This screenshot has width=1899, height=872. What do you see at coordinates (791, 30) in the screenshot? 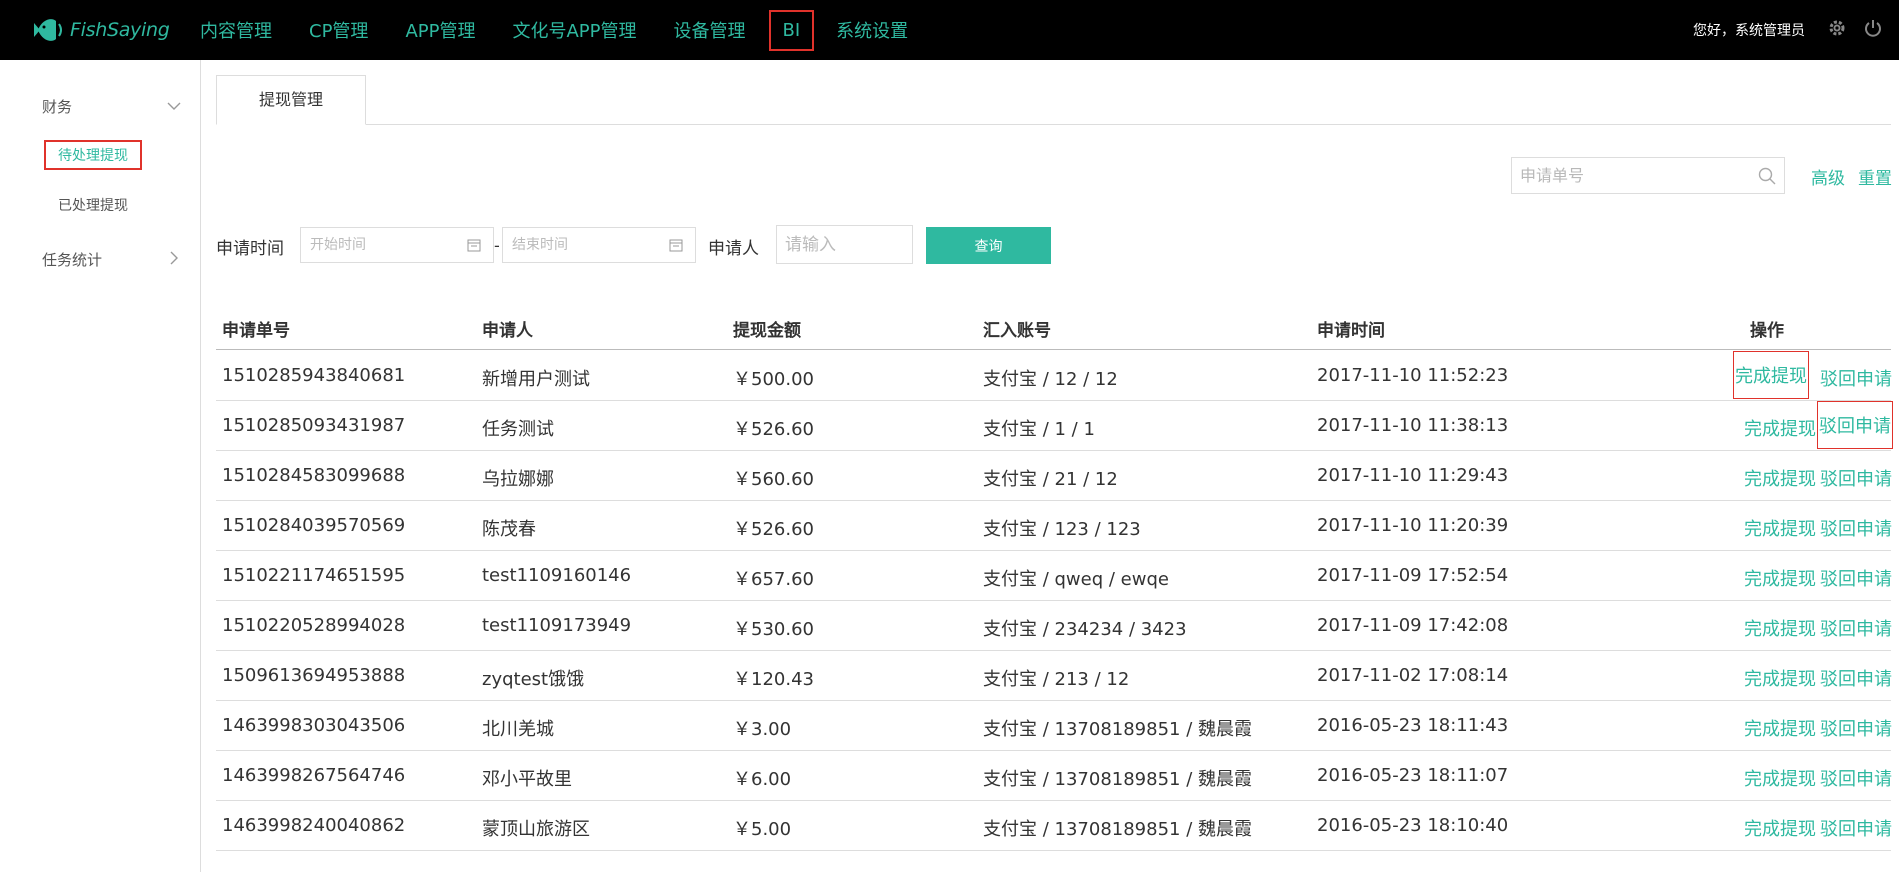
I see `nav-item-bi: BI` at bounding box center [791, 30].